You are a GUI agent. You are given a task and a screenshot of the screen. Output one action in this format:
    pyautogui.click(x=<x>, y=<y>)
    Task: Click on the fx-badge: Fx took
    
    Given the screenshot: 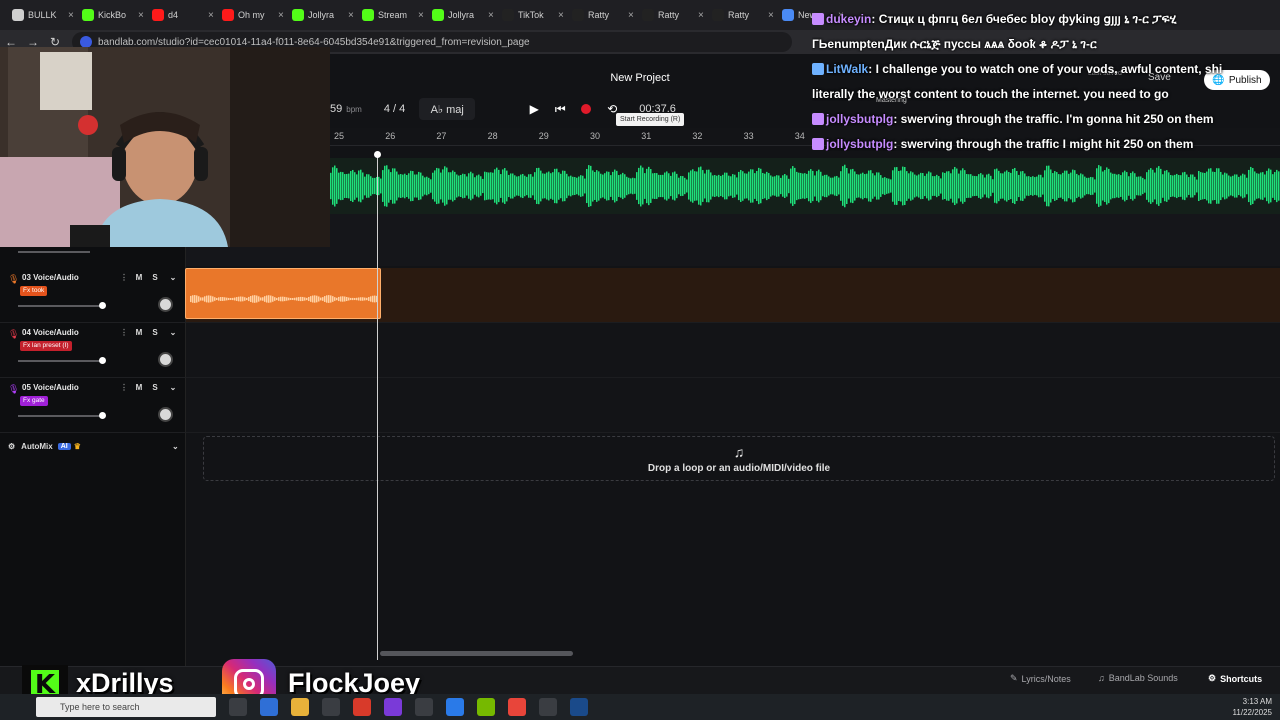 What is the action you would take?
    pyautogui.click(x=34, y=291)
    